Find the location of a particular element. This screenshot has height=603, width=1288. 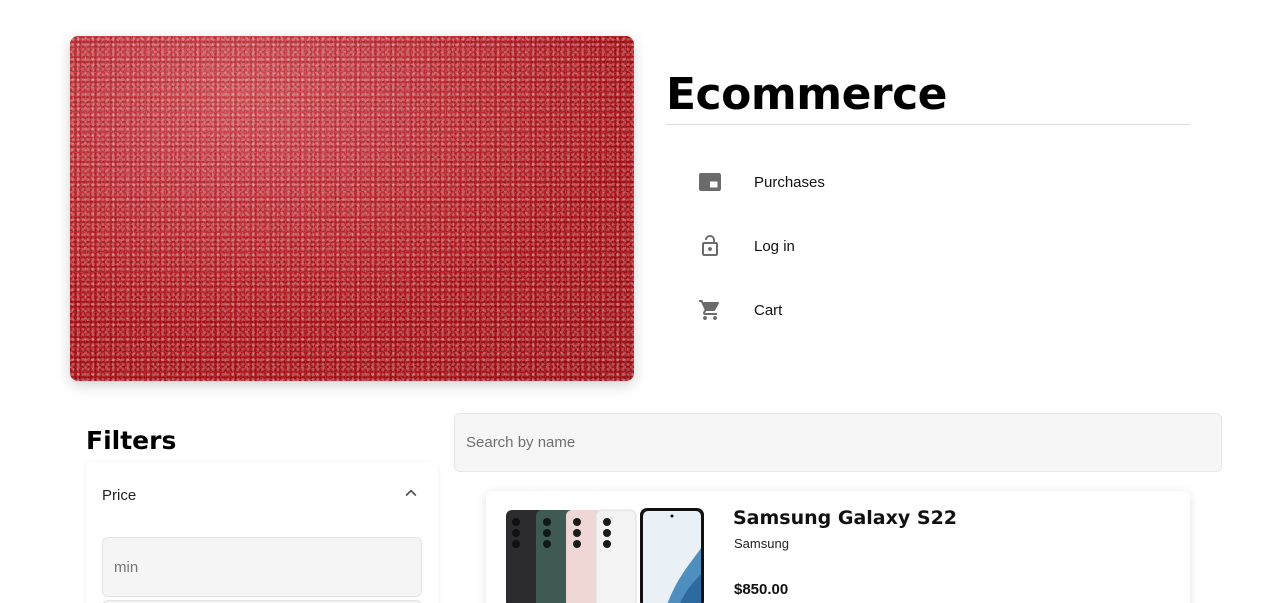

product-image is located at coordinates (606, 555).